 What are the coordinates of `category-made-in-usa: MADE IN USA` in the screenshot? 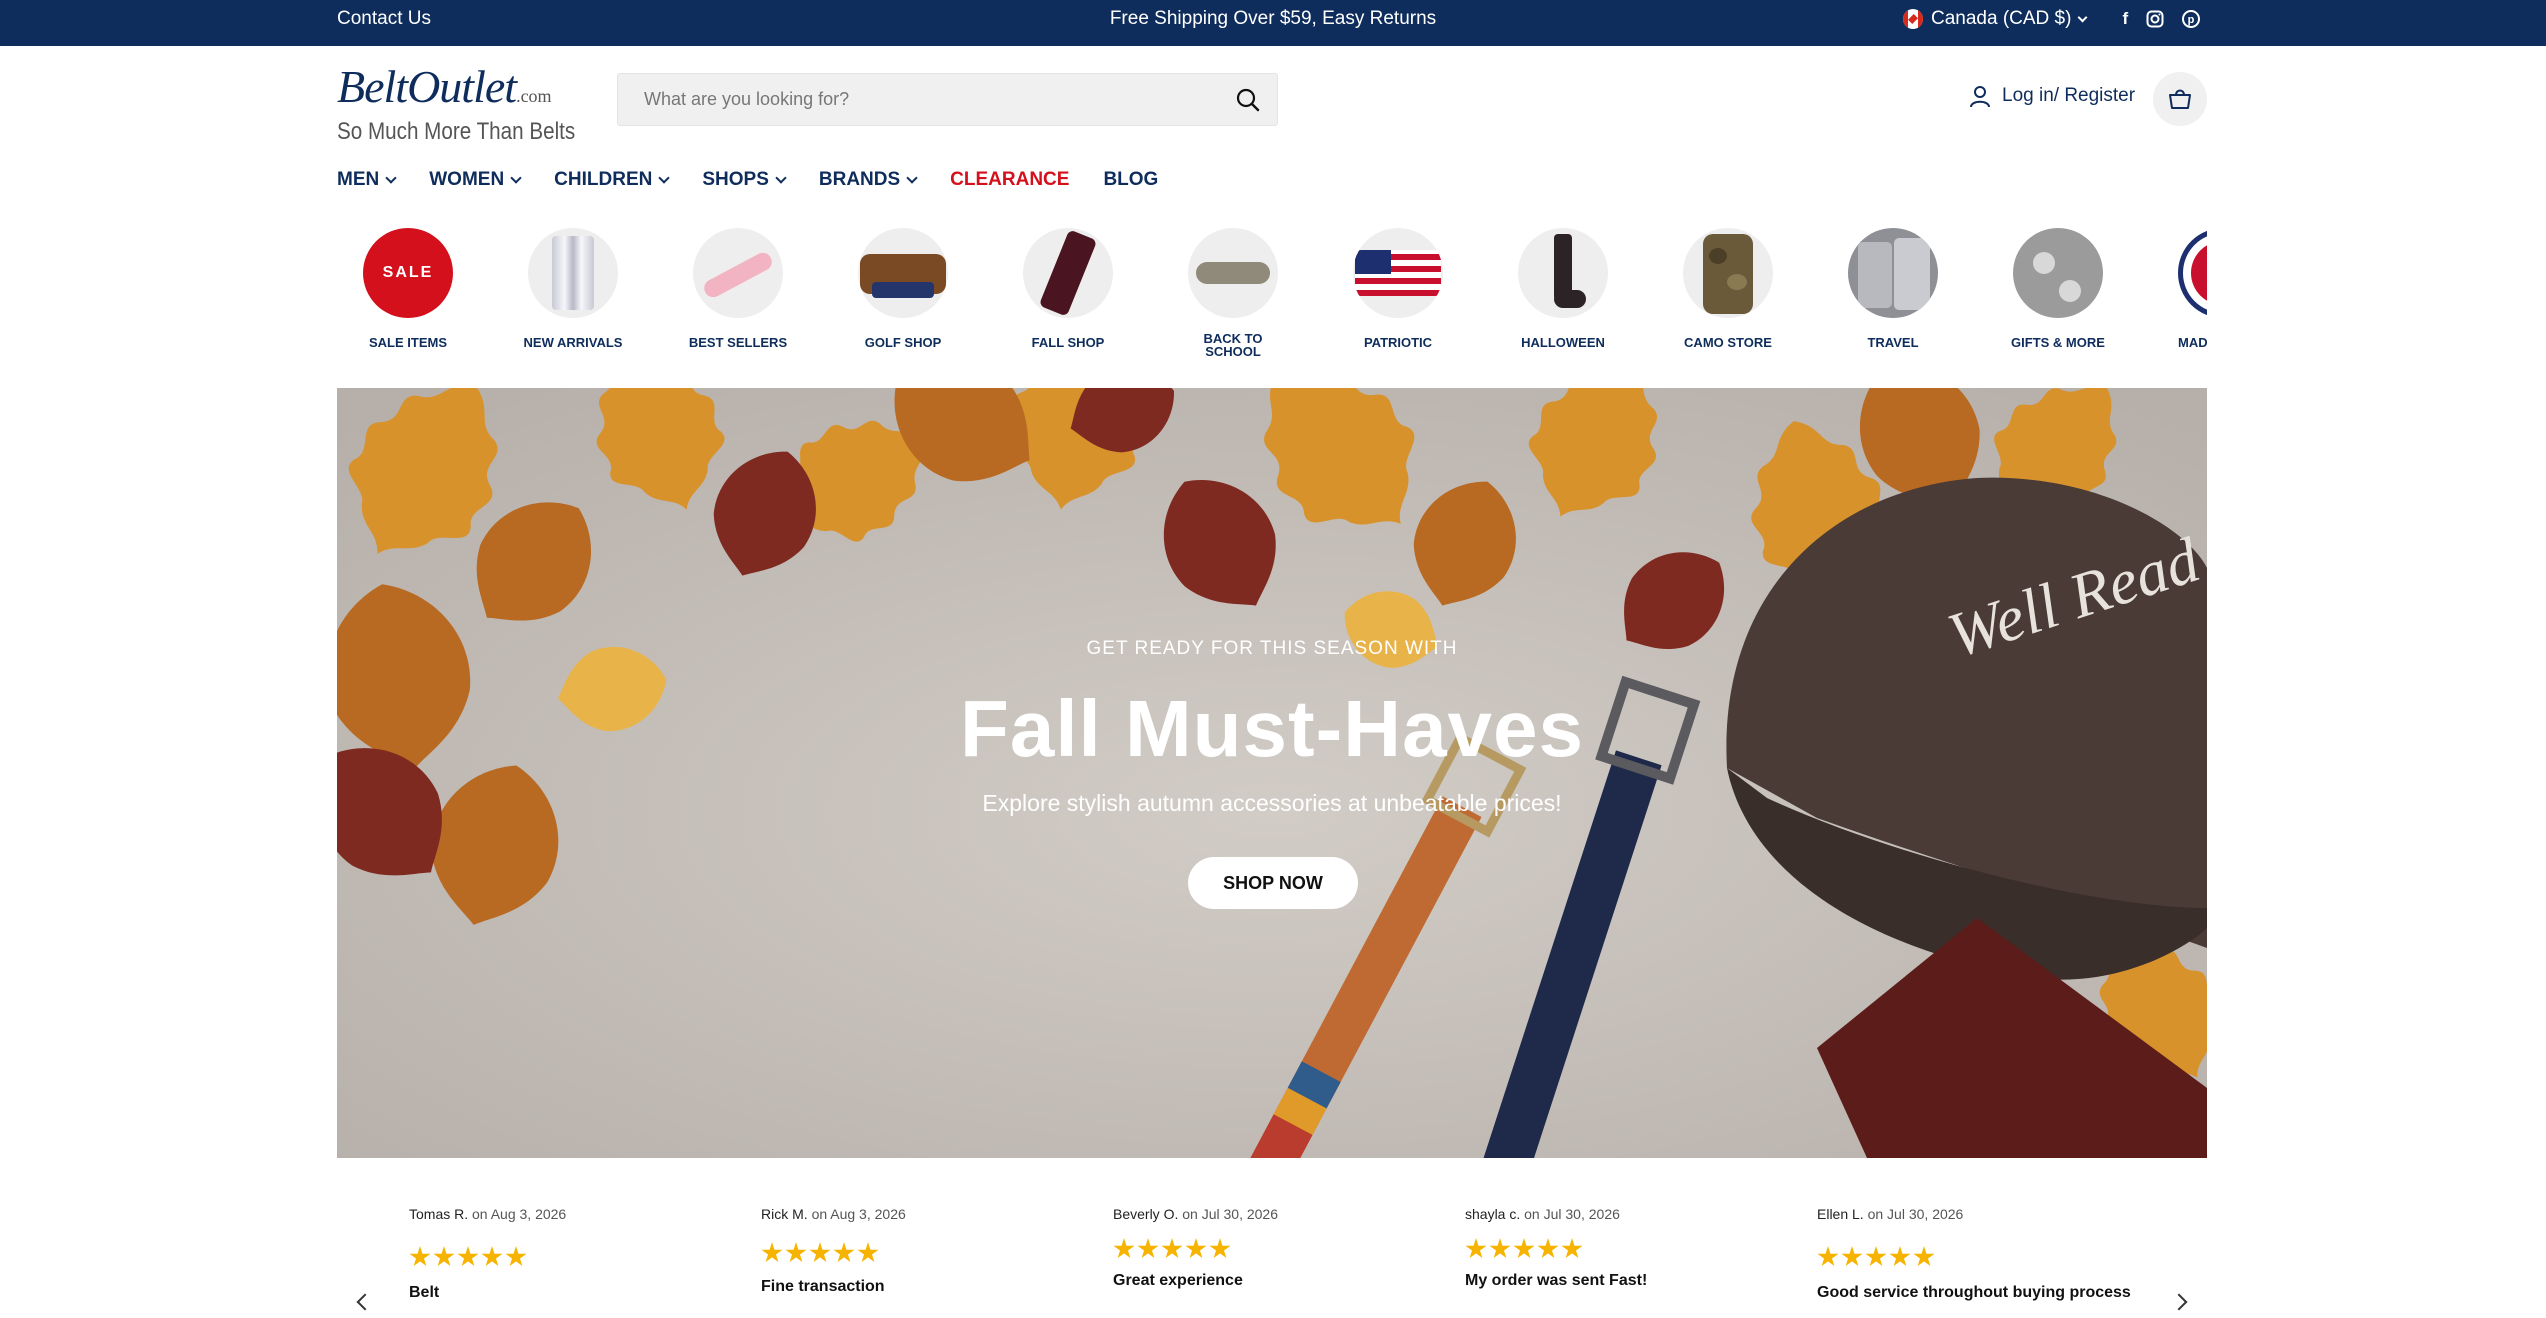 It's located at (2177, 288).